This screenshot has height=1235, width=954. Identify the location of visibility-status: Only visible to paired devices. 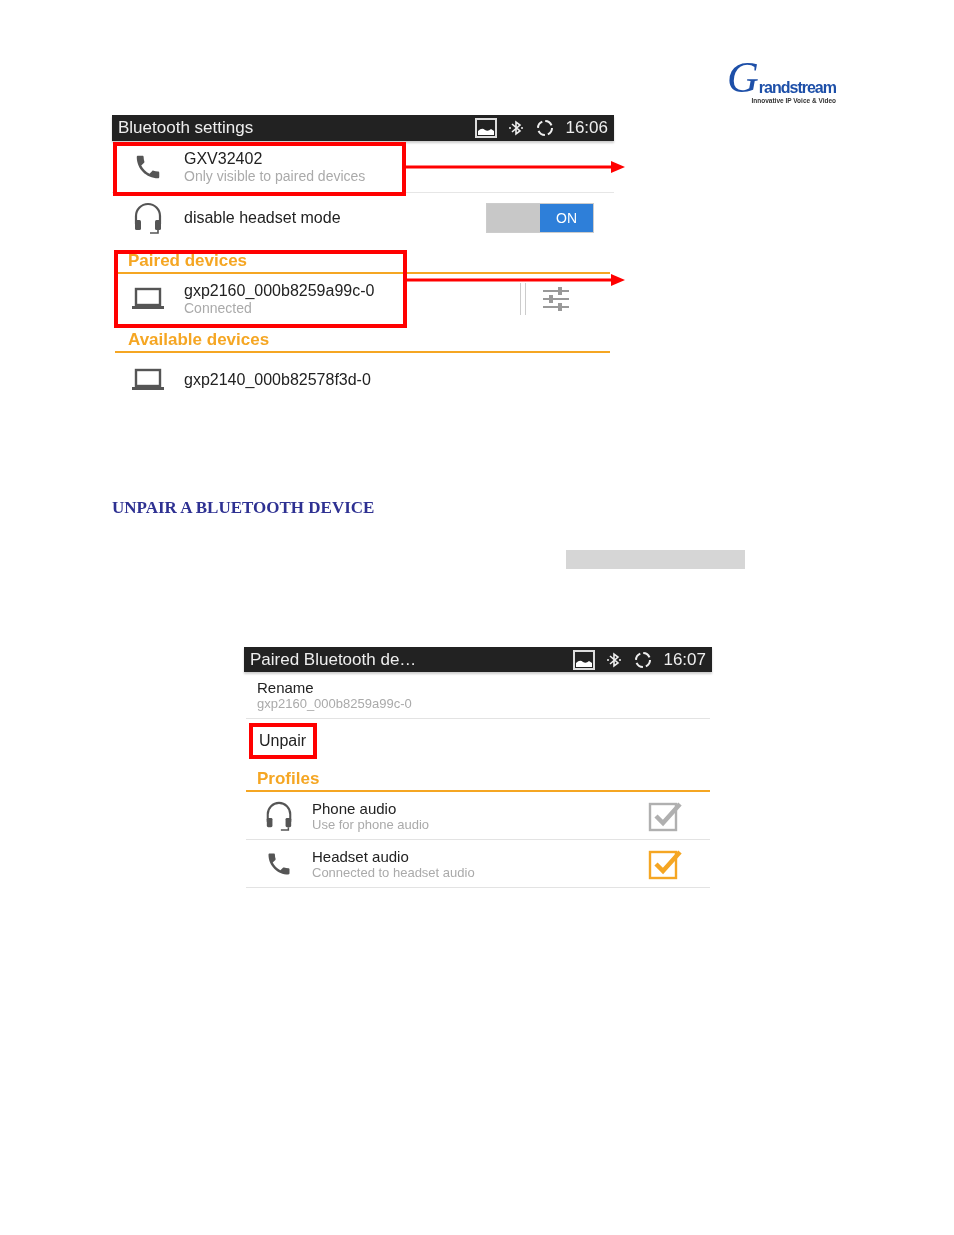
(275, 176).